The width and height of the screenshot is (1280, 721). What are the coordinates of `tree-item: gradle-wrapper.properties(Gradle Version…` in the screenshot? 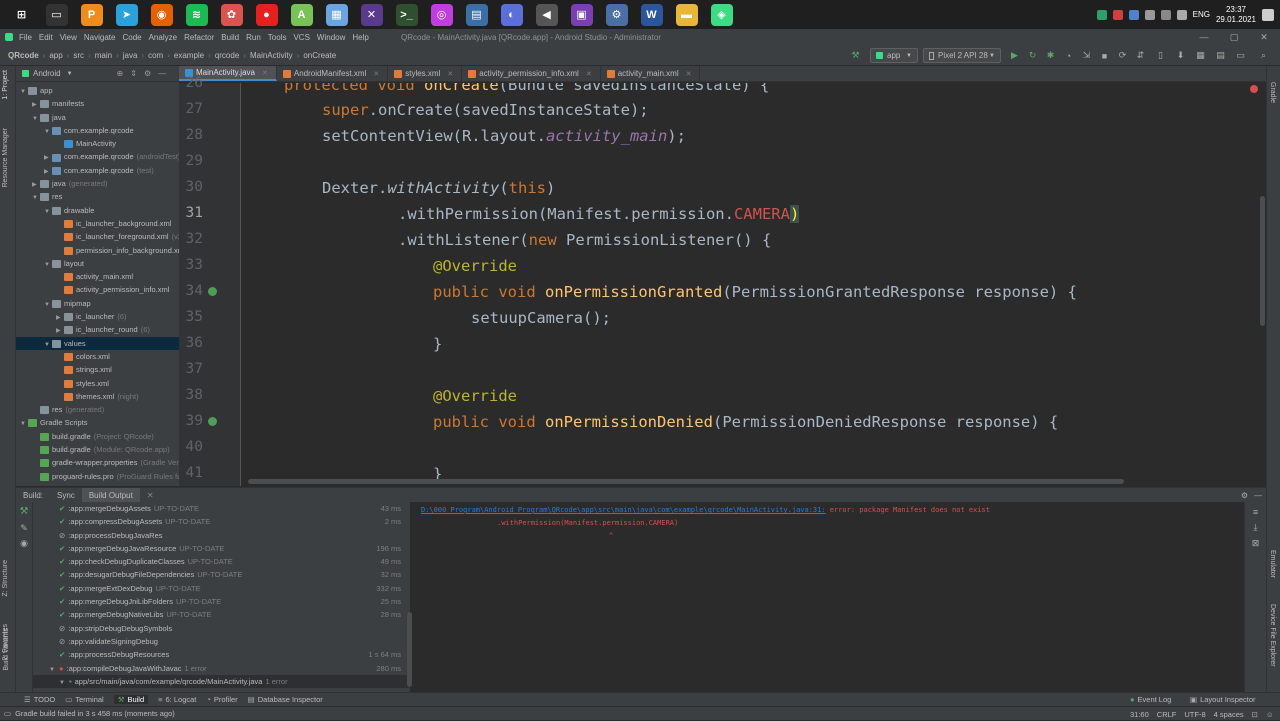 It's located at (97, 462).